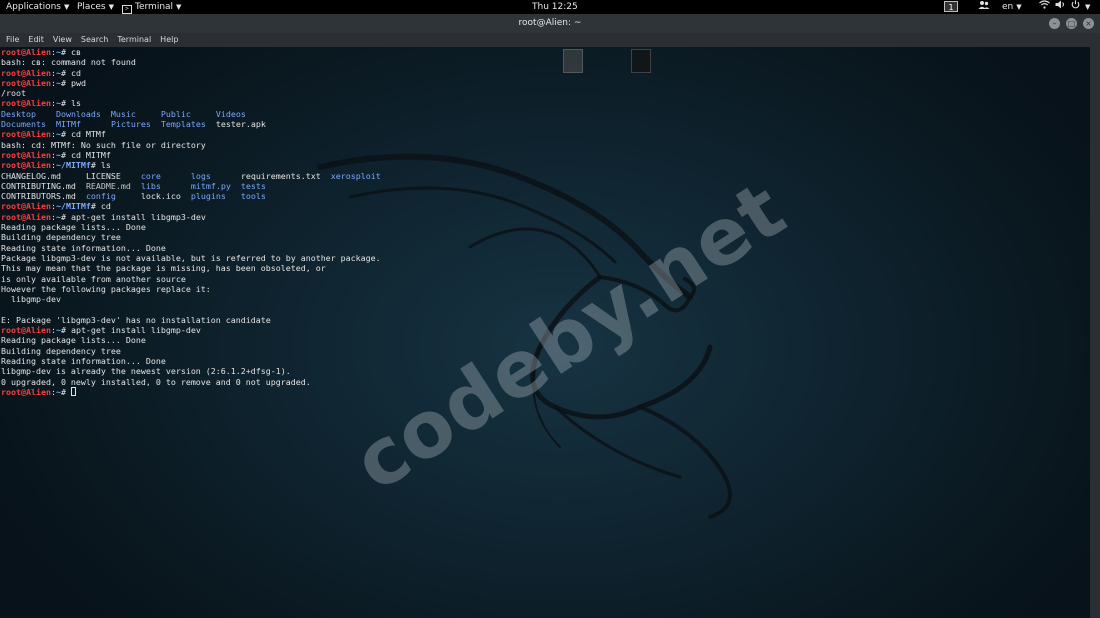 Image resolution: width=1100 pixels, height=618 pixels. What do you see at coordinates (68, 62) in the screenshot?
I see `output-text: bash: cв: command not found` at bounding box center [68, 62].